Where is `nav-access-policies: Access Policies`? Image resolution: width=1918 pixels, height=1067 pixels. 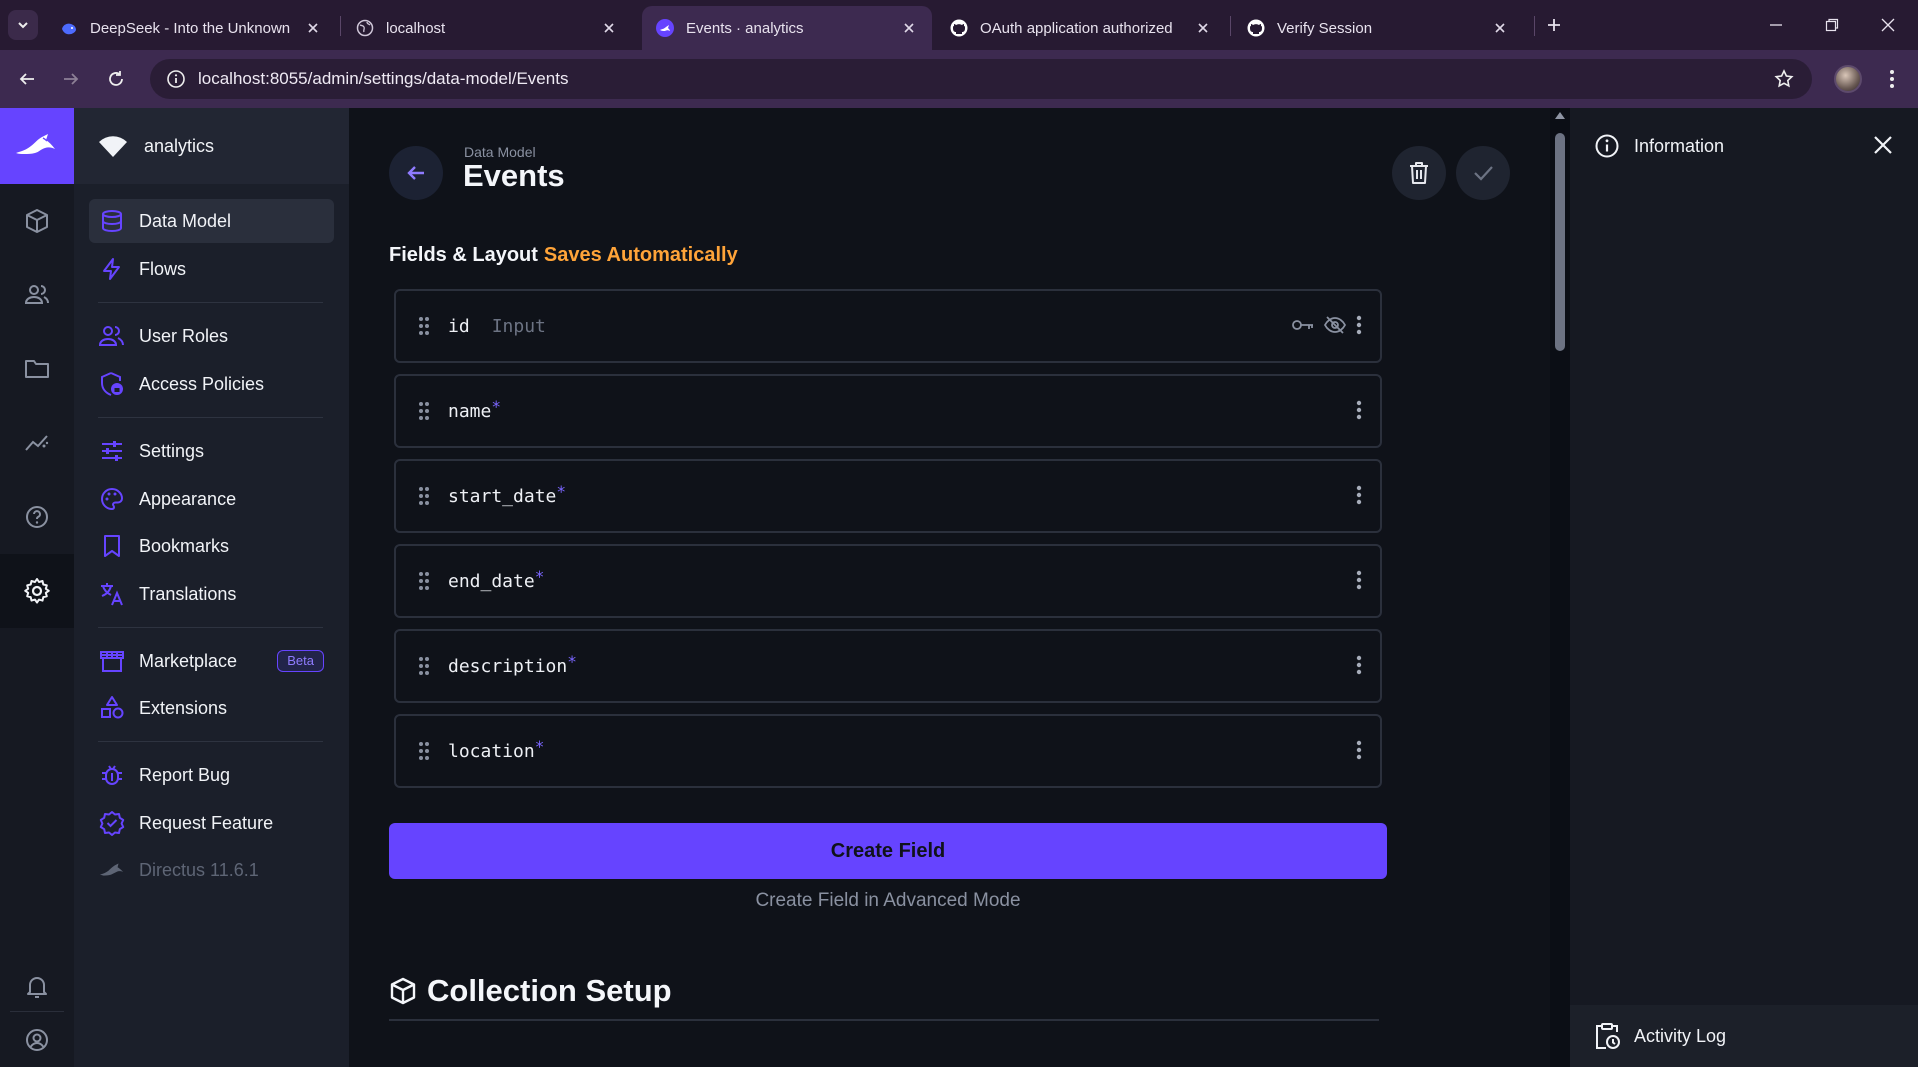 nav-access-policies: Access Policies is located at coordinates (211, 384).